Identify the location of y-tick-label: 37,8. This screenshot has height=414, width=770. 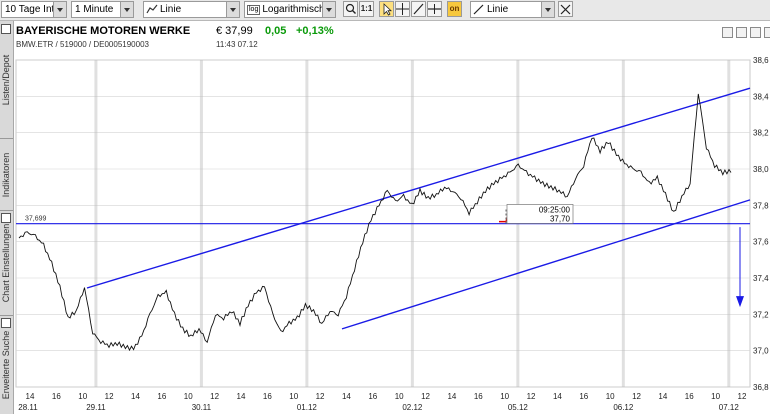
(761, 205).